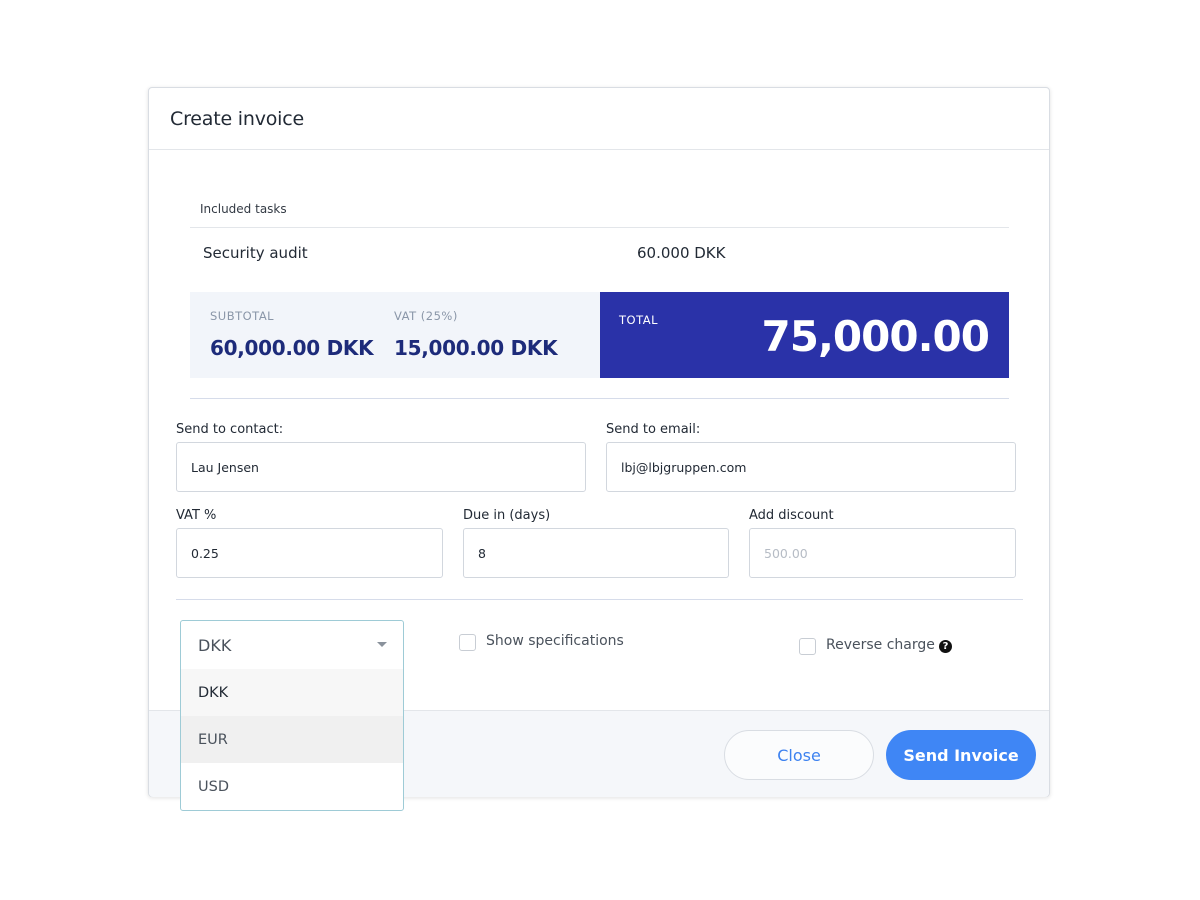 This screenshot has width=1200, height=900. What do you see at coordinates (653, 429) in the screenshot?
I see `email-label: Send to email:` at bounding box center [653, 429].